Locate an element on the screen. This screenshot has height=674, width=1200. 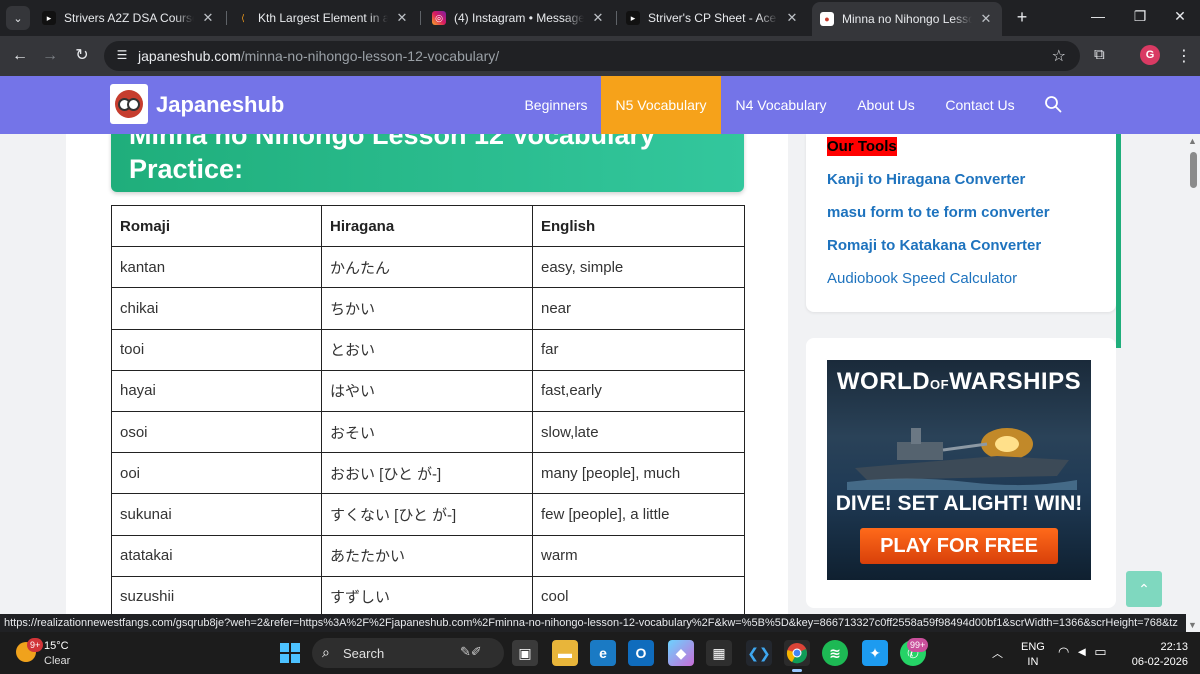
scroll-thumb is located at coordinates (1193, 170).